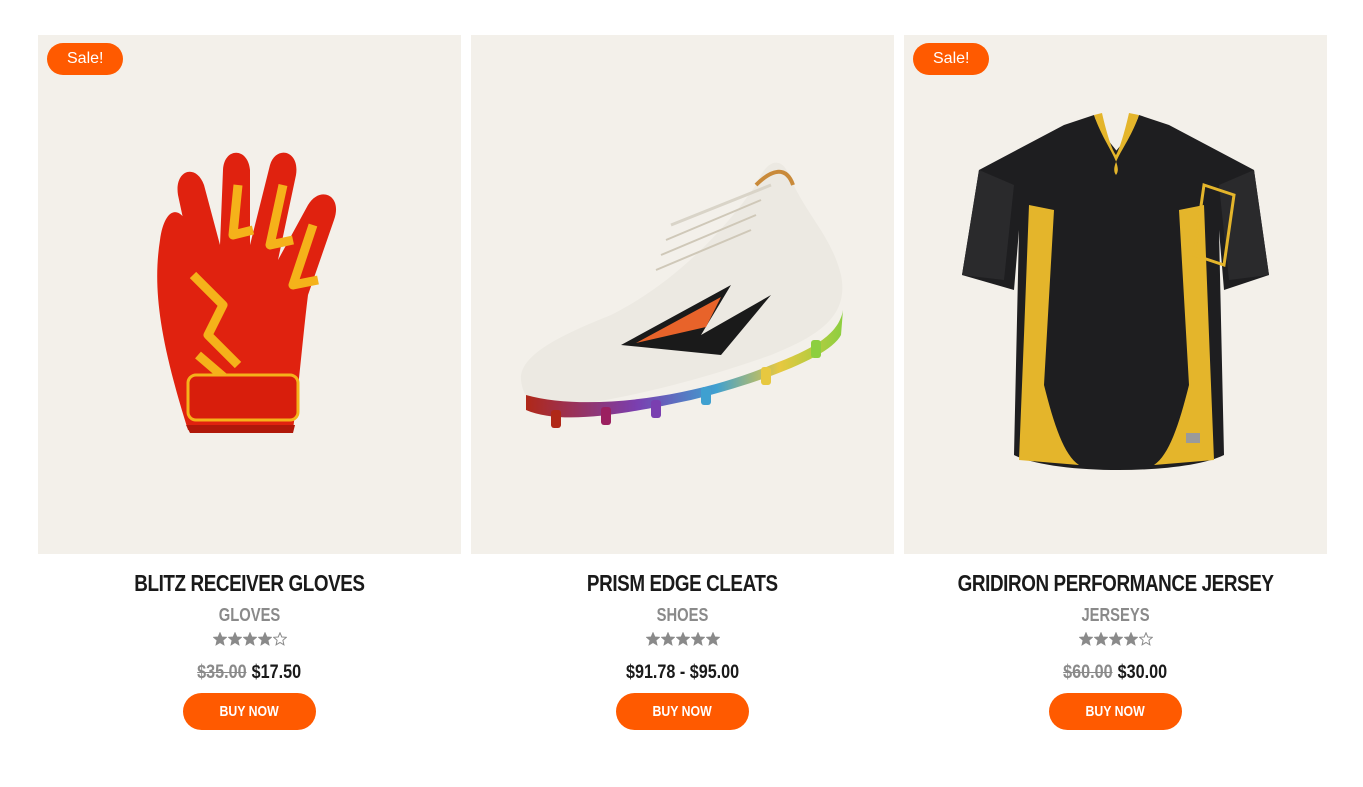  I want to click on product-category: Shoes, so click(683, 615).